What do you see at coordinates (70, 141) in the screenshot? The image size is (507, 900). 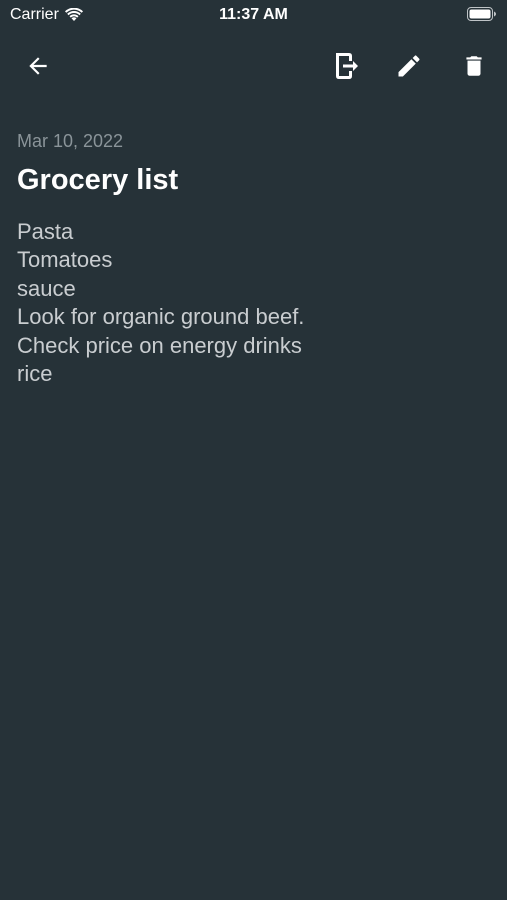 I see `note-date: Mar 10, 2022` at bounding box center [70, 141].